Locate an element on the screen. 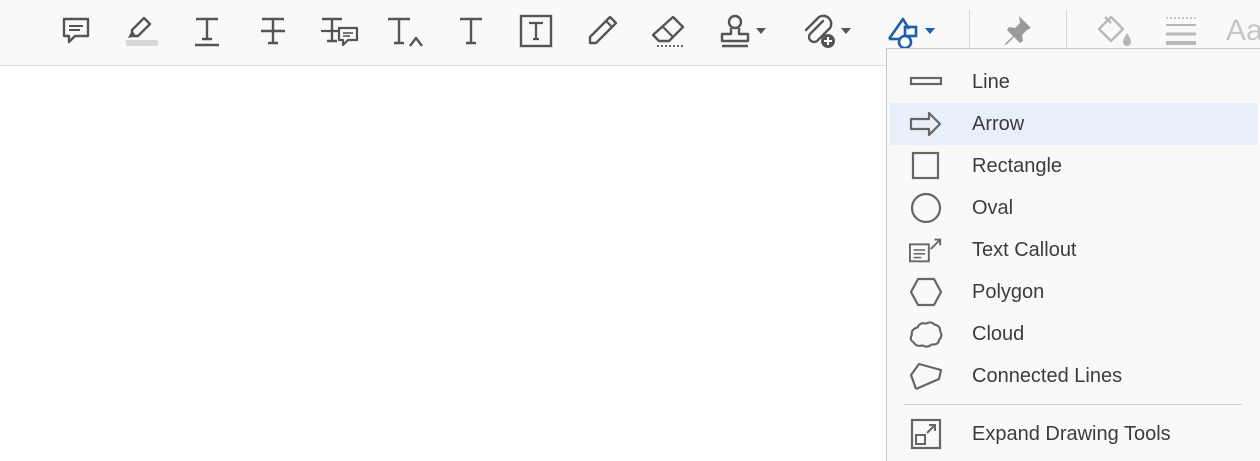 The image size is (1260, 461). menu-item-label: Rectangle is located at coordinates (1017, 165).